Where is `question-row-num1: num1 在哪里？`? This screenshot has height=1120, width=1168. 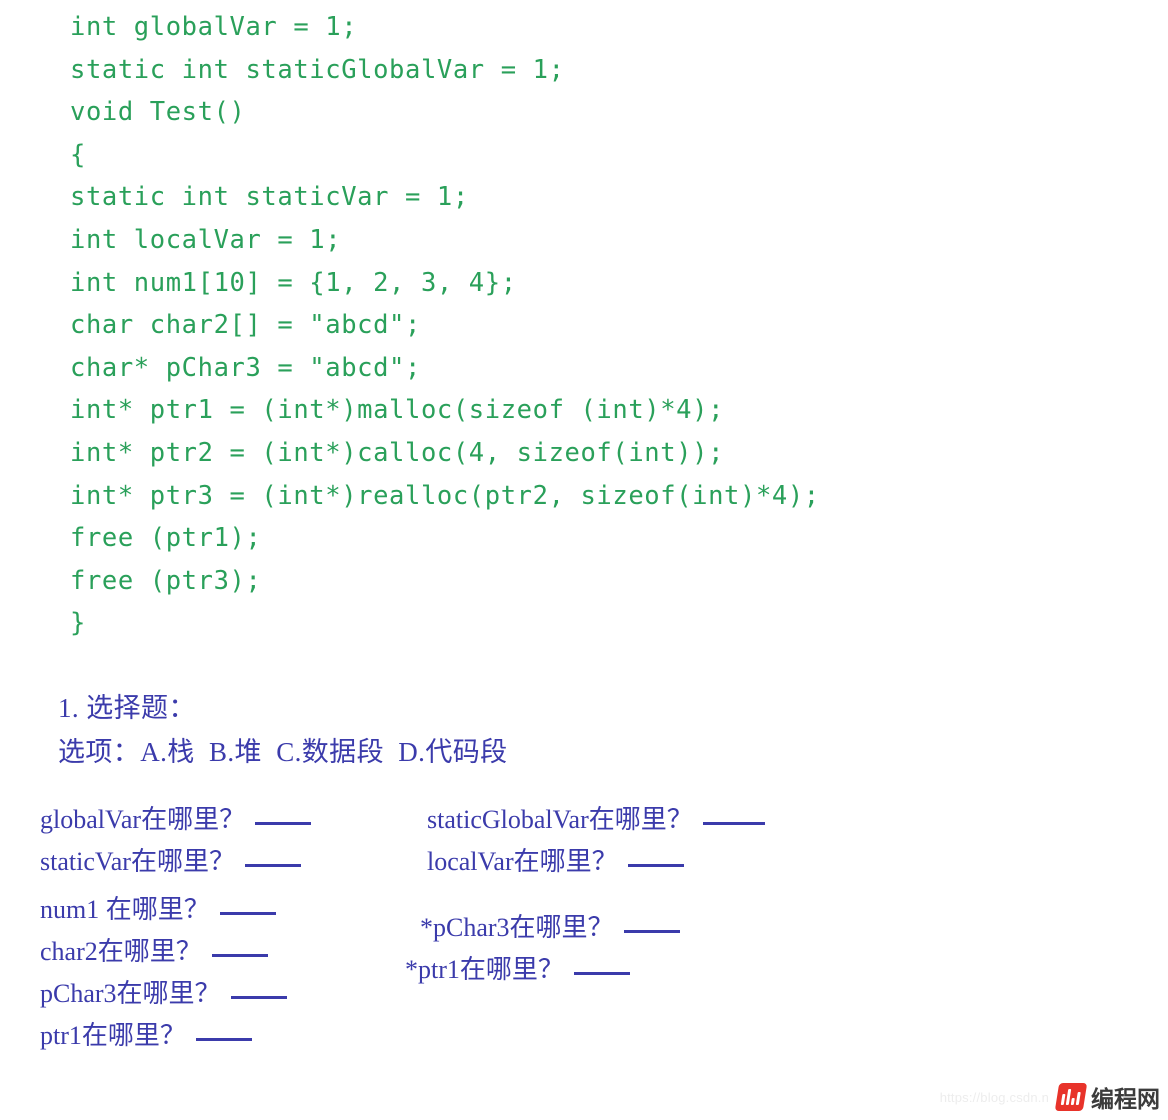
question-row-num1: num1 在哪里？ is located at coordinates (158, 908).